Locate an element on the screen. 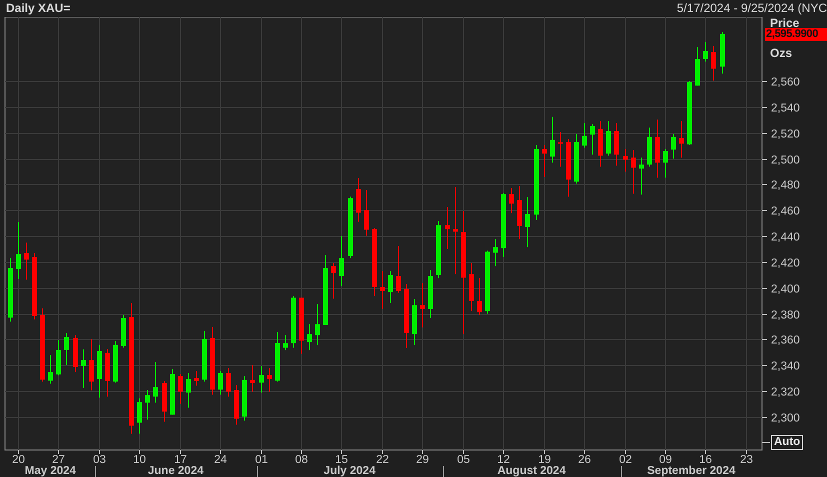 The image size is (827, 477). axis-label: 03 is located at coordinates (99, 460).